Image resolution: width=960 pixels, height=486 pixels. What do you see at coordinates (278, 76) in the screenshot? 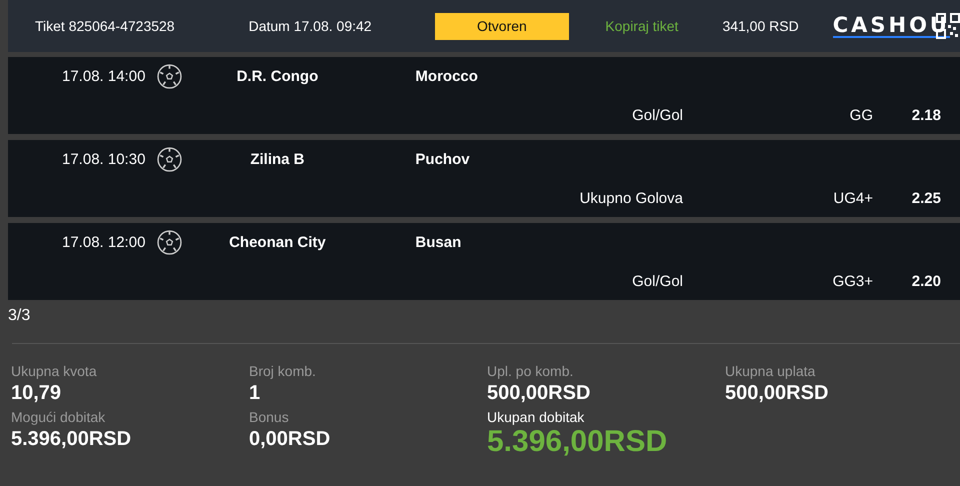
I see `home-team: D.R. Congo` at bounding box center [278, 76].